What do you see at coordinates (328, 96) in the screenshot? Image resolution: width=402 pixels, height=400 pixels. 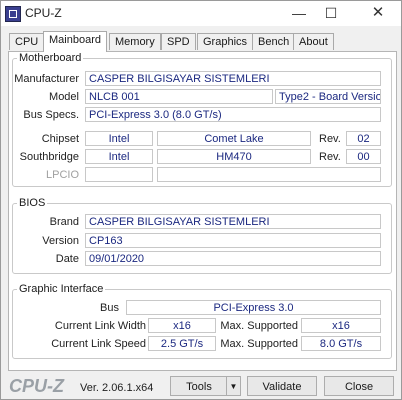 I see `model-version-field: Type2 - Board Version` at bounding box center [328, 96].